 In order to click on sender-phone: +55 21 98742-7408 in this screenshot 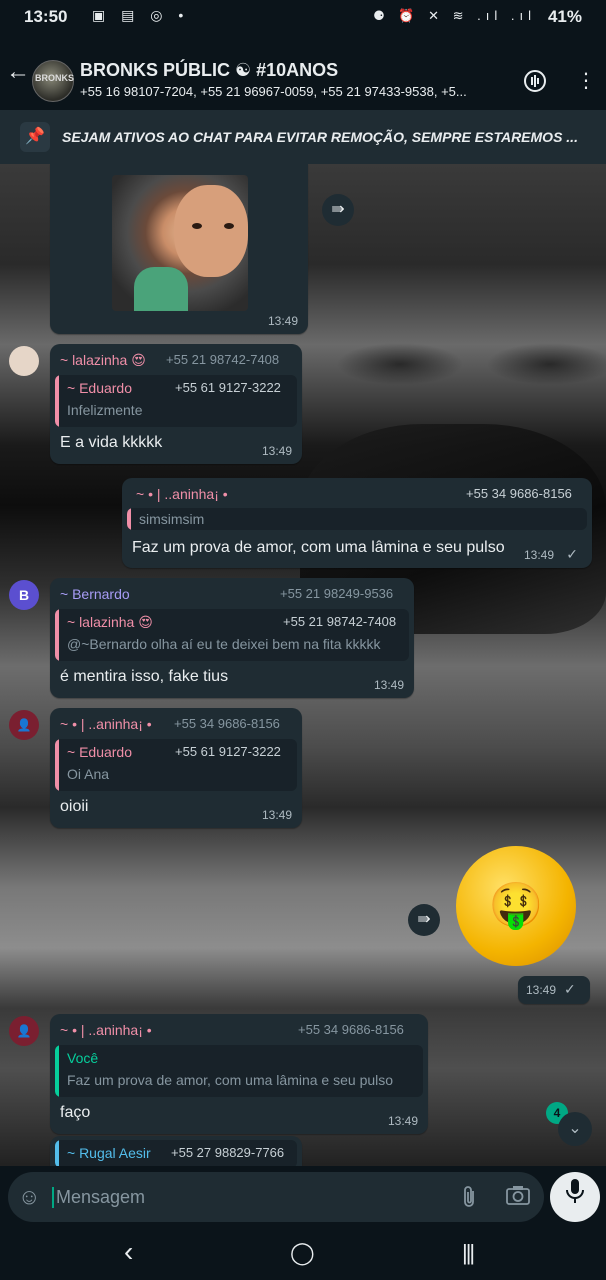, I will do `click(223, 359)`.